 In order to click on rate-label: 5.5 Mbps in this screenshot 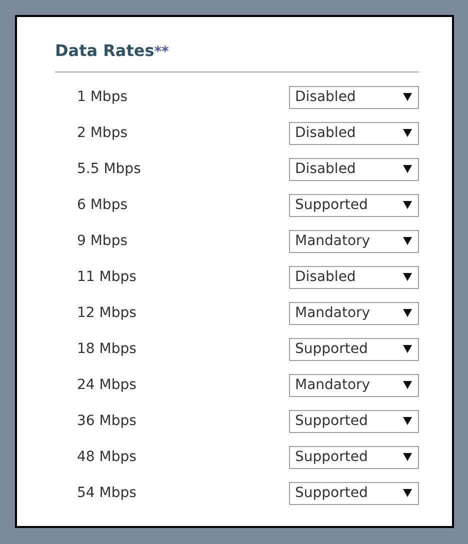, I will do `click(108, 169)`.